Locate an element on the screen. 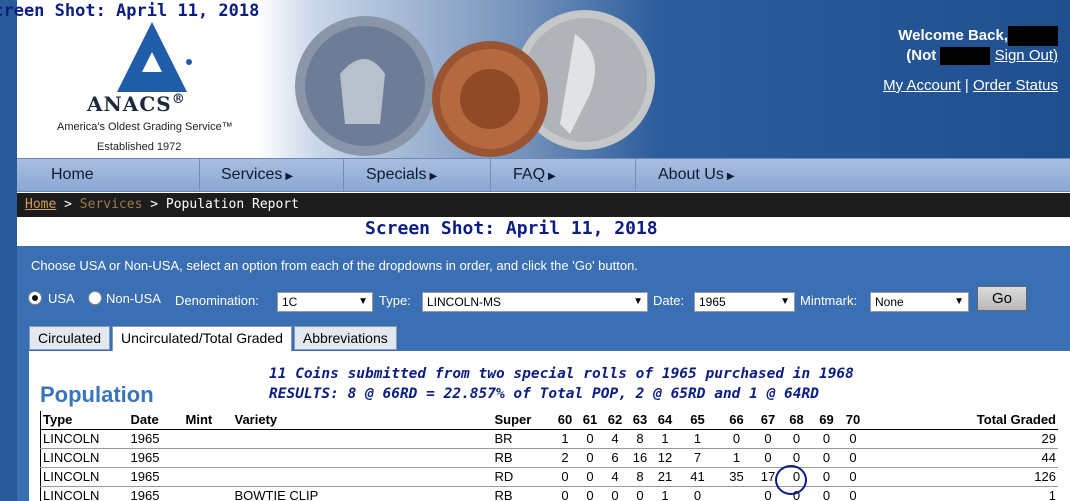 The width and height of the screenshot is (1070, 501). type-select: LINCOLN-MS ▼ is located at coordinates (535, 302).